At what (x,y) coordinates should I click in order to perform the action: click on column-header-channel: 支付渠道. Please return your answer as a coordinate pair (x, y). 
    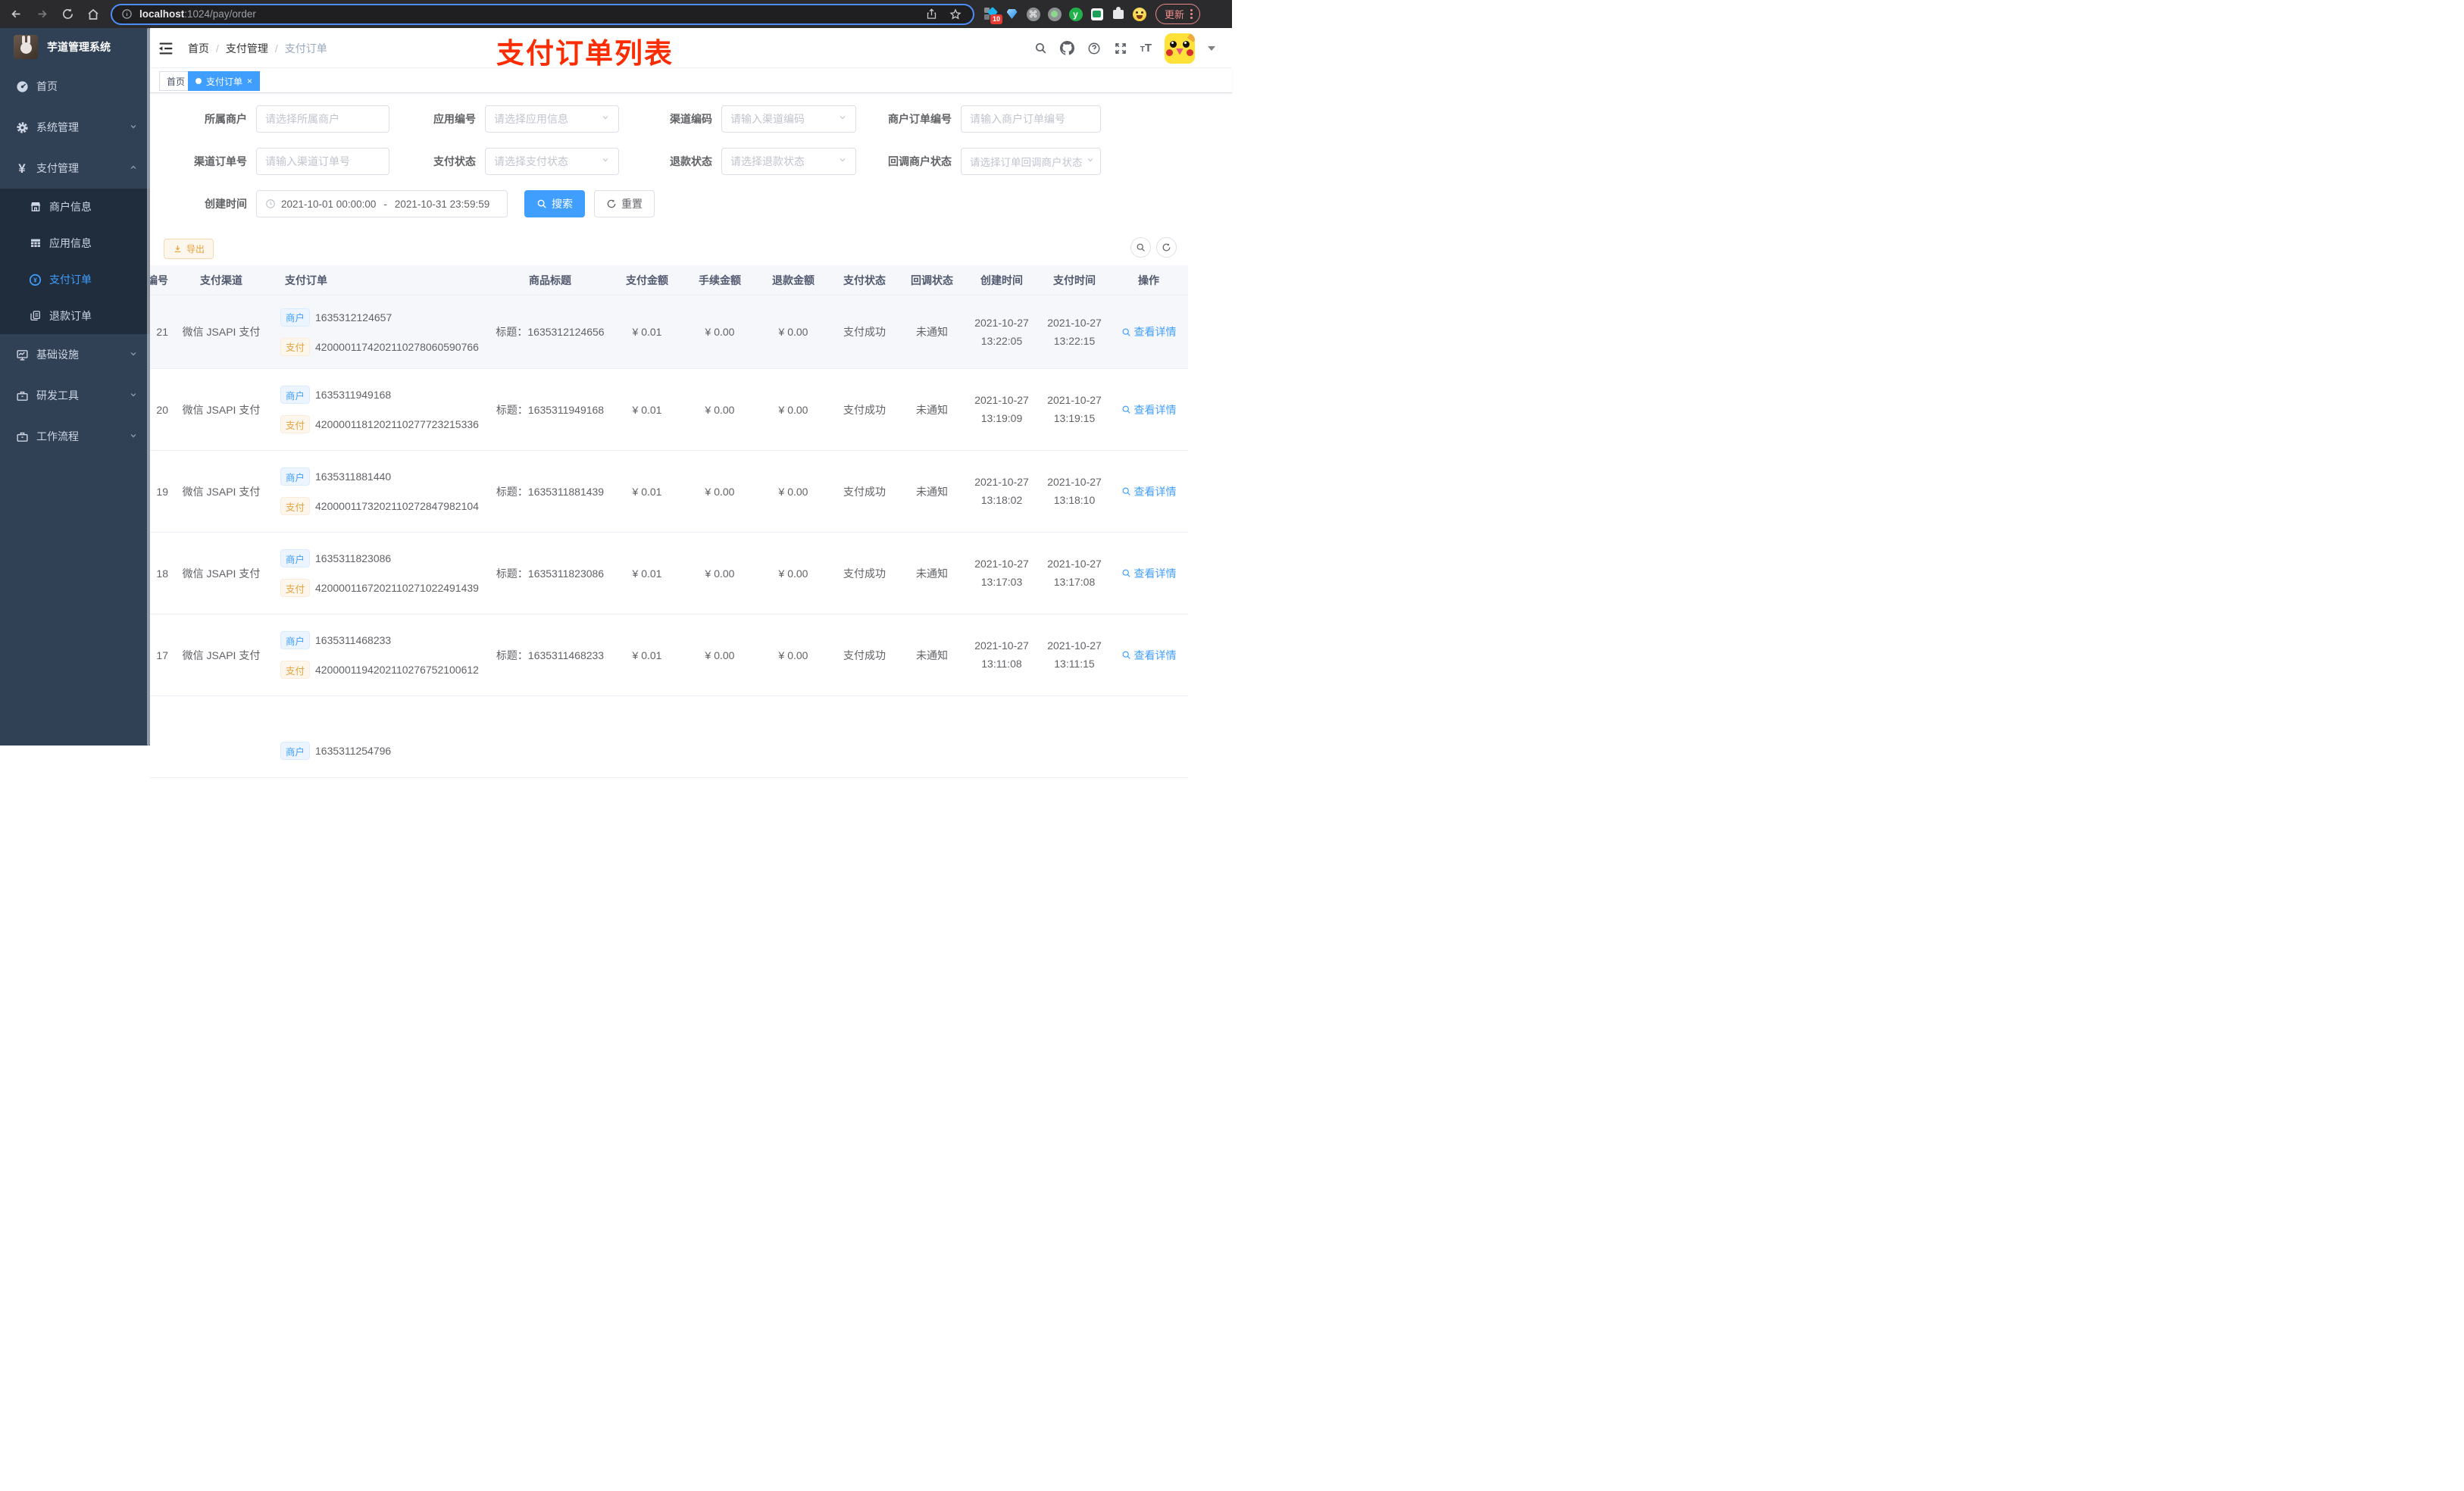
    Looking at the image, I should click on (221, 280).